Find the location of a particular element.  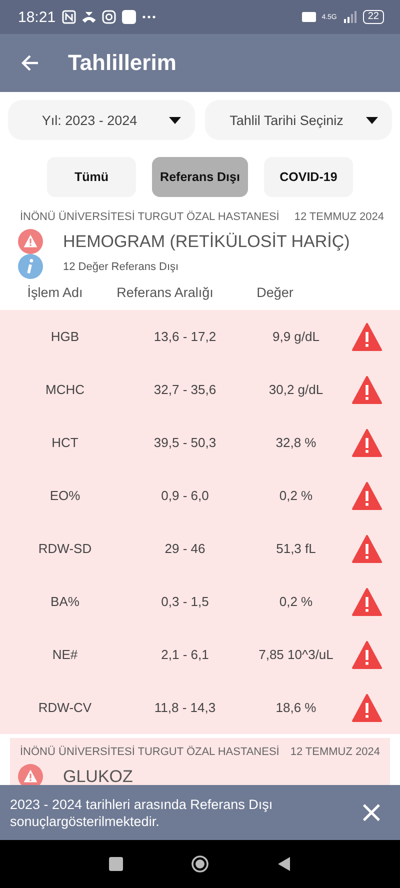

result-value: 7,85 10^3/uL is located at coordinates (296, 654).